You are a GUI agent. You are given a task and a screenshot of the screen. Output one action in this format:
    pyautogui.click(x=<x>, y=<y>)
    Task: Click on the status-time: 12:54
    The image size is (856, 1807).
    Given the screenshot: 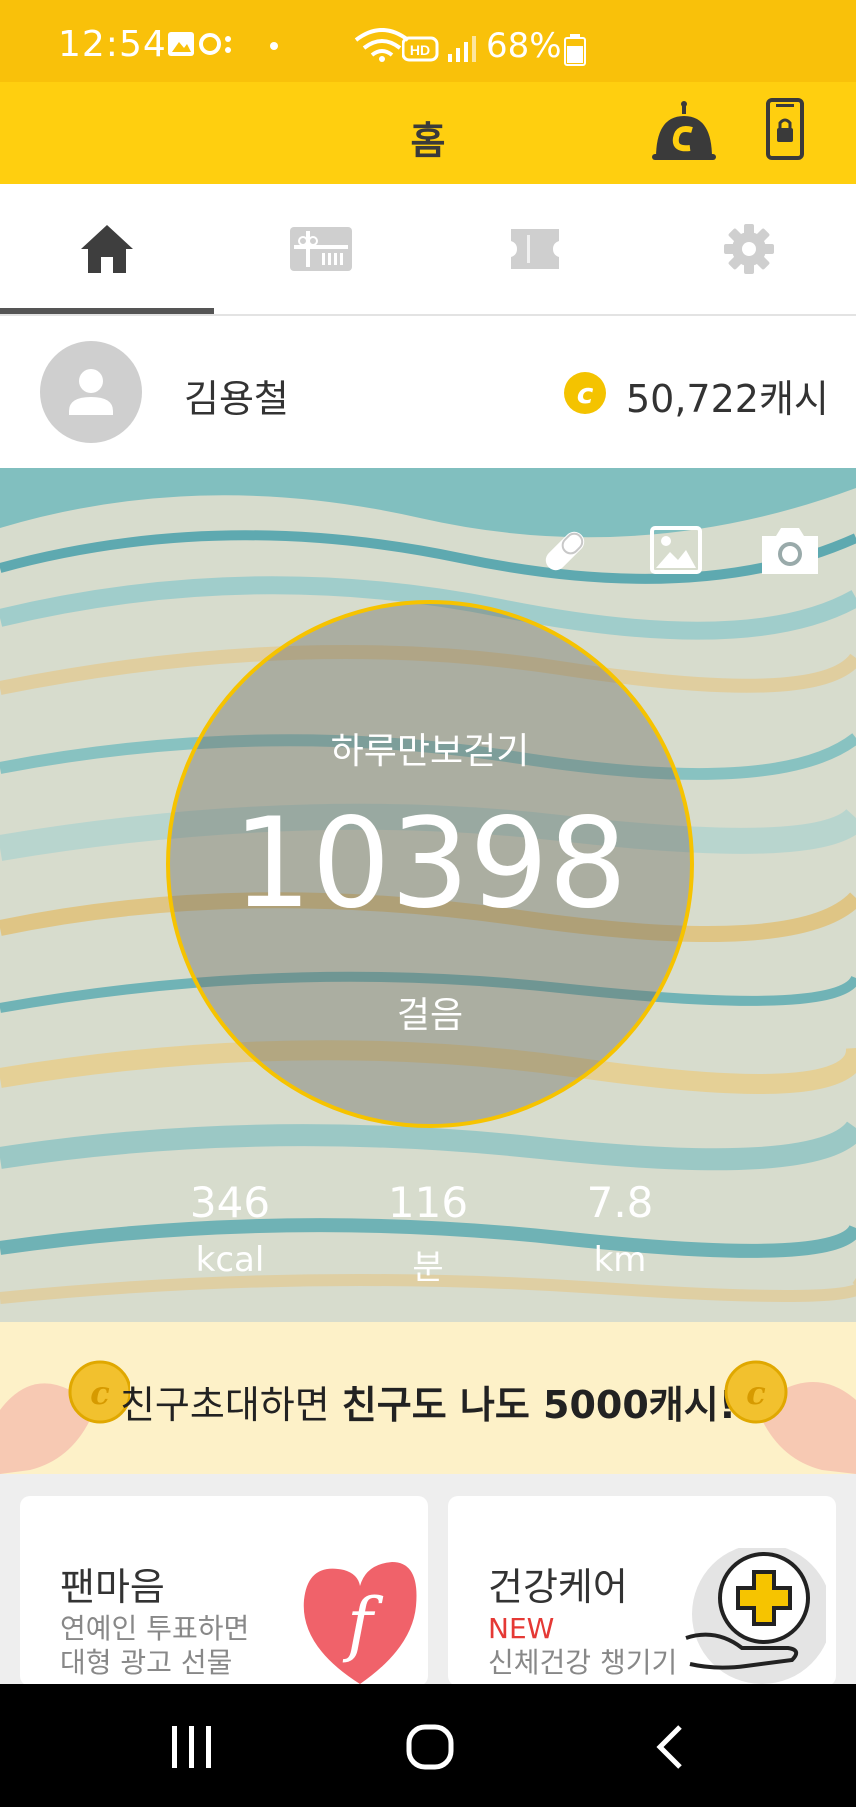 What is the action you would take?
    pyautogui.click(x=112, y=44)
    